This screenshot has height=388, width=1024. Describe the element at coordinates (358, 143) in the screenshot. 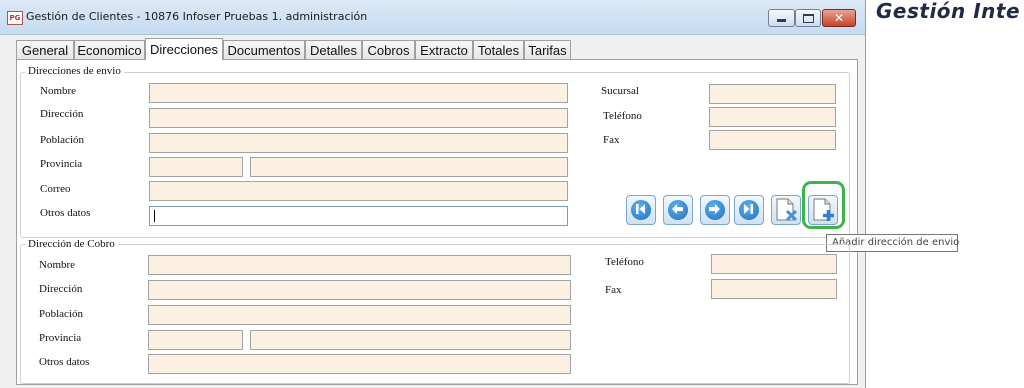

I see `envio-poblacion-input` at that location.